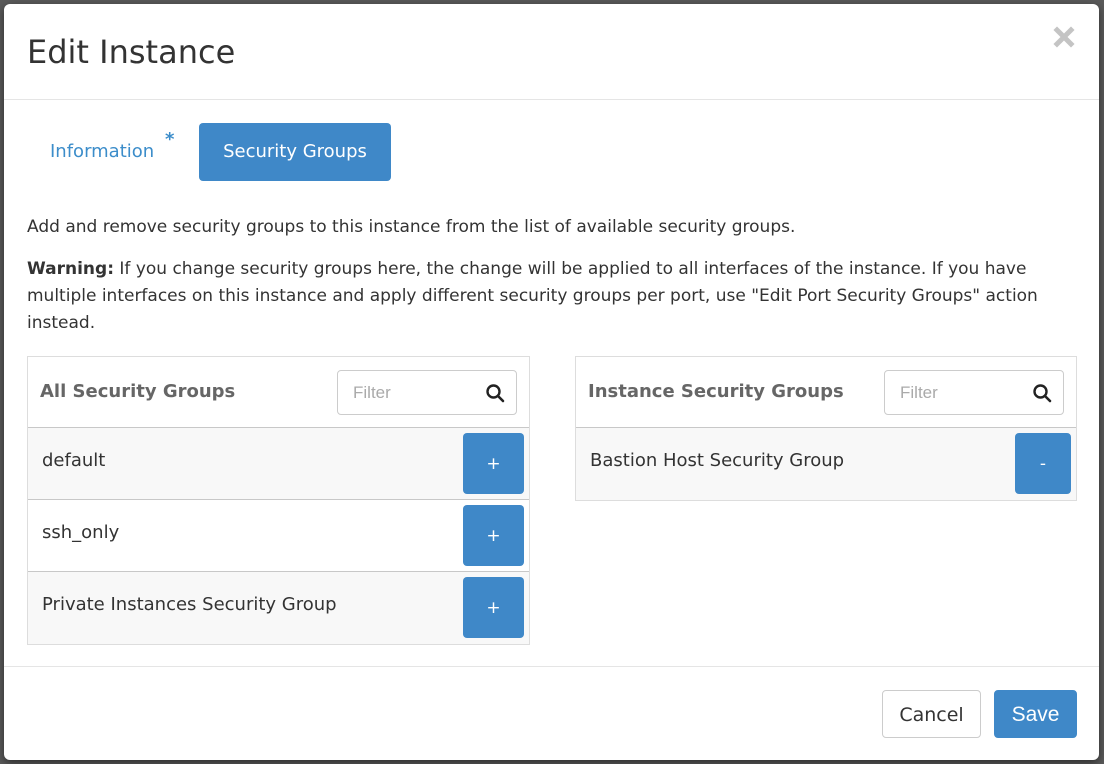  I want to click on tab-security-groups-label: Security Groups, so click(295, 151).